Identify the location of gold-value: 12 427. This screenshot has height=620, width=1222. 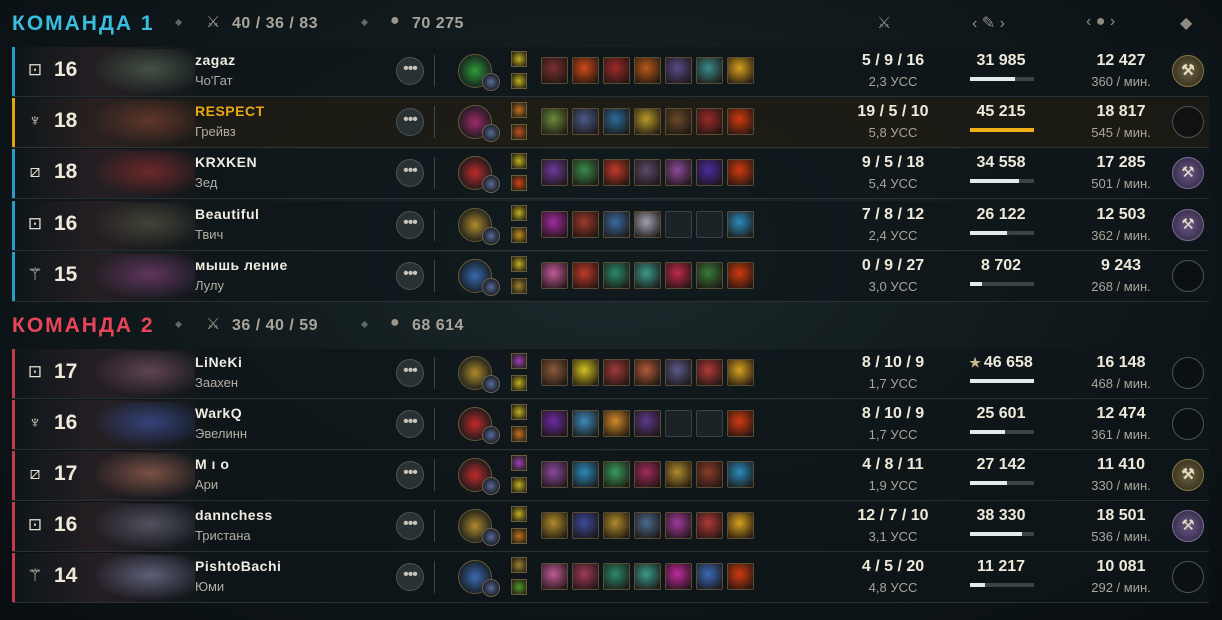
(1121, 60).